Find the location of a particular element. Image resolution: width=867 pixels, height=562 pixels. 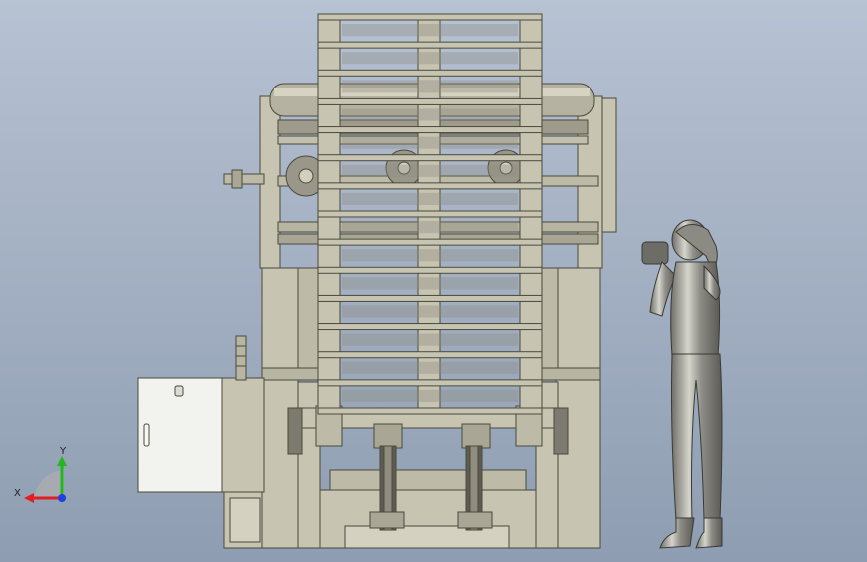

signal-tower is located at coordinates (241, 358).